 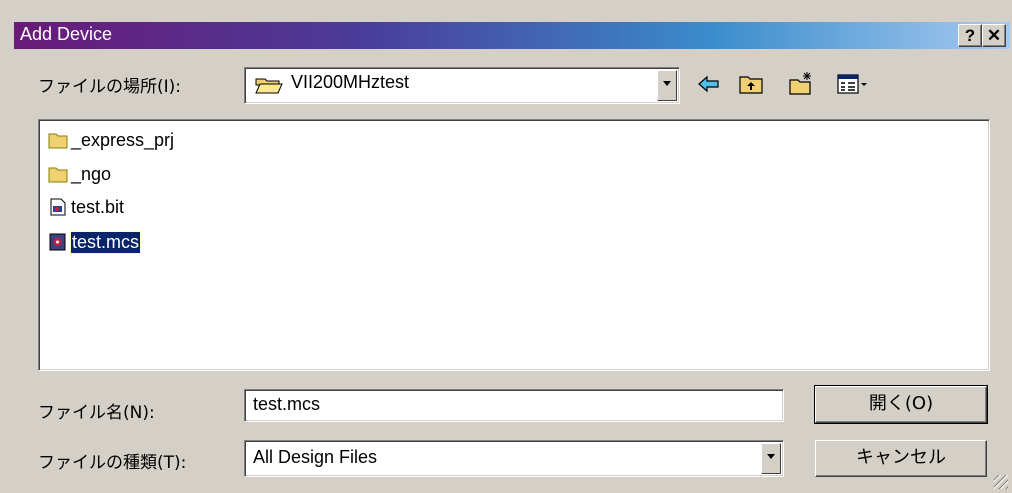 What do you see at coordinates (1001, 482) in the screenshot?
I see `resize-grip` at bounding box center [1001, 482].